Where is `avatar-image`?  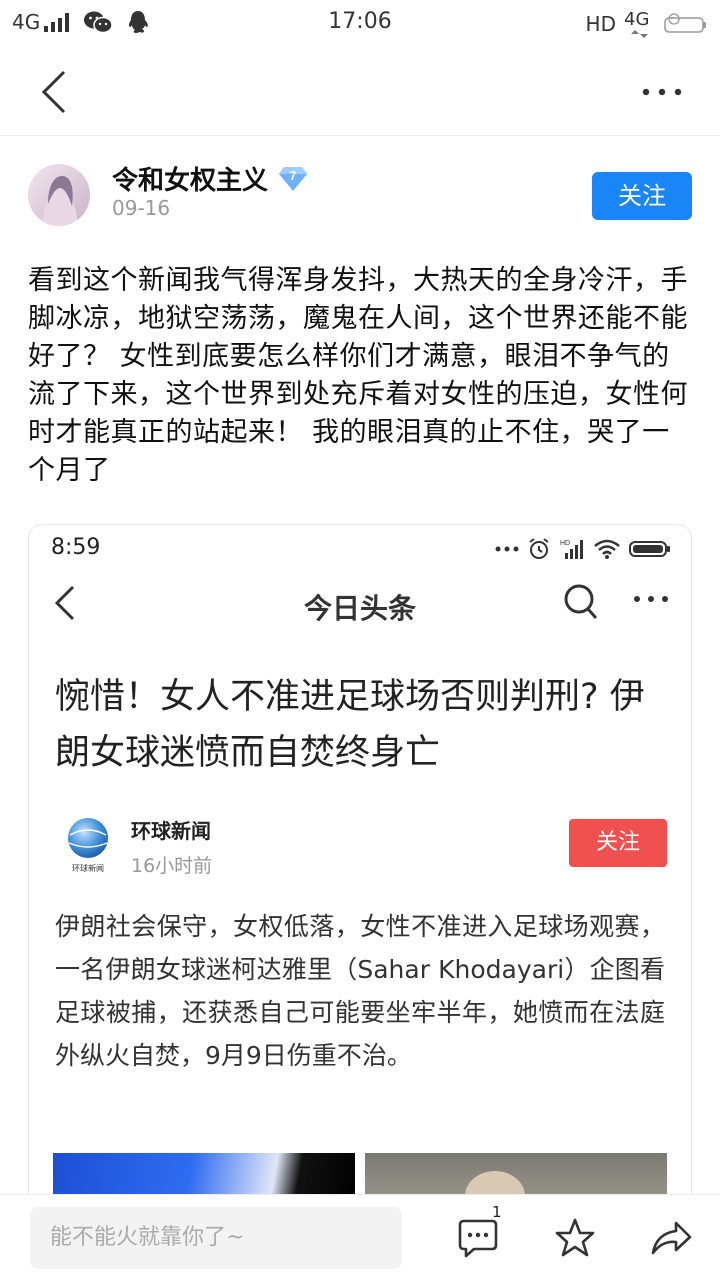
avatar-image is located at coordinates (59, 195).